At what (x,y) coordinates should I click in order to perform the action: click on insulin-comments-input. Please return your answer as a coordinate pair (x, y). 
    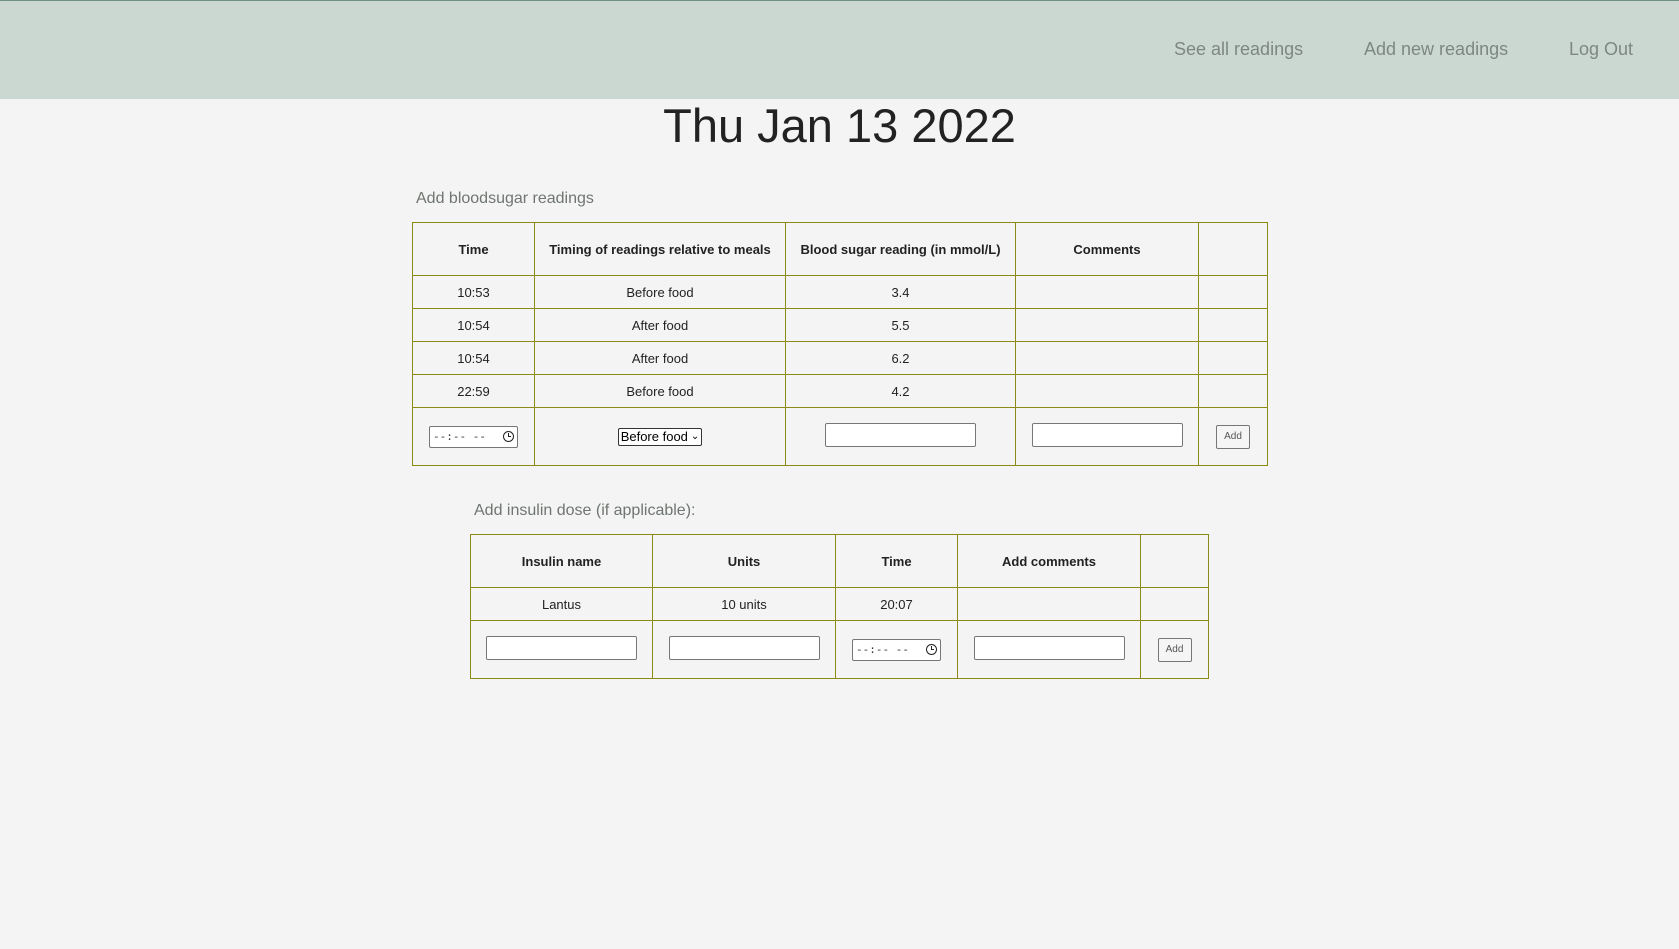
    Looking at the image, I should click on (1049, 648).